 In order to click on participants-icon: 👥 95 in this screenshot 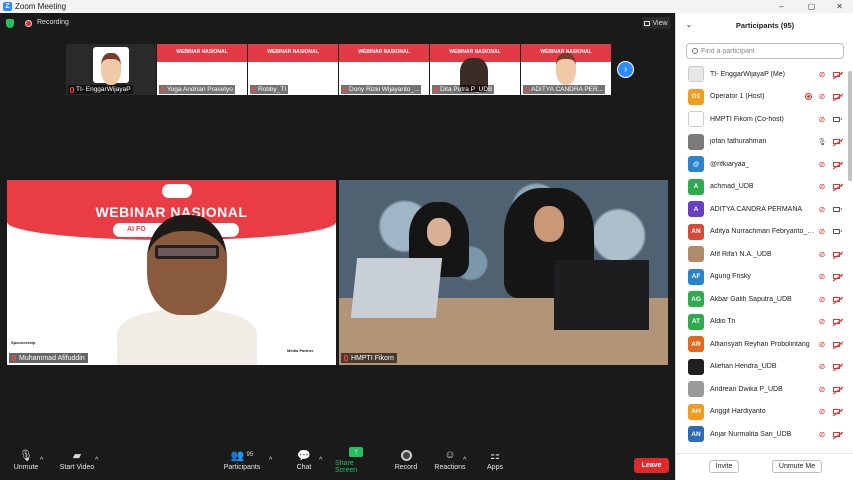, I will do `click(242, 455)`.